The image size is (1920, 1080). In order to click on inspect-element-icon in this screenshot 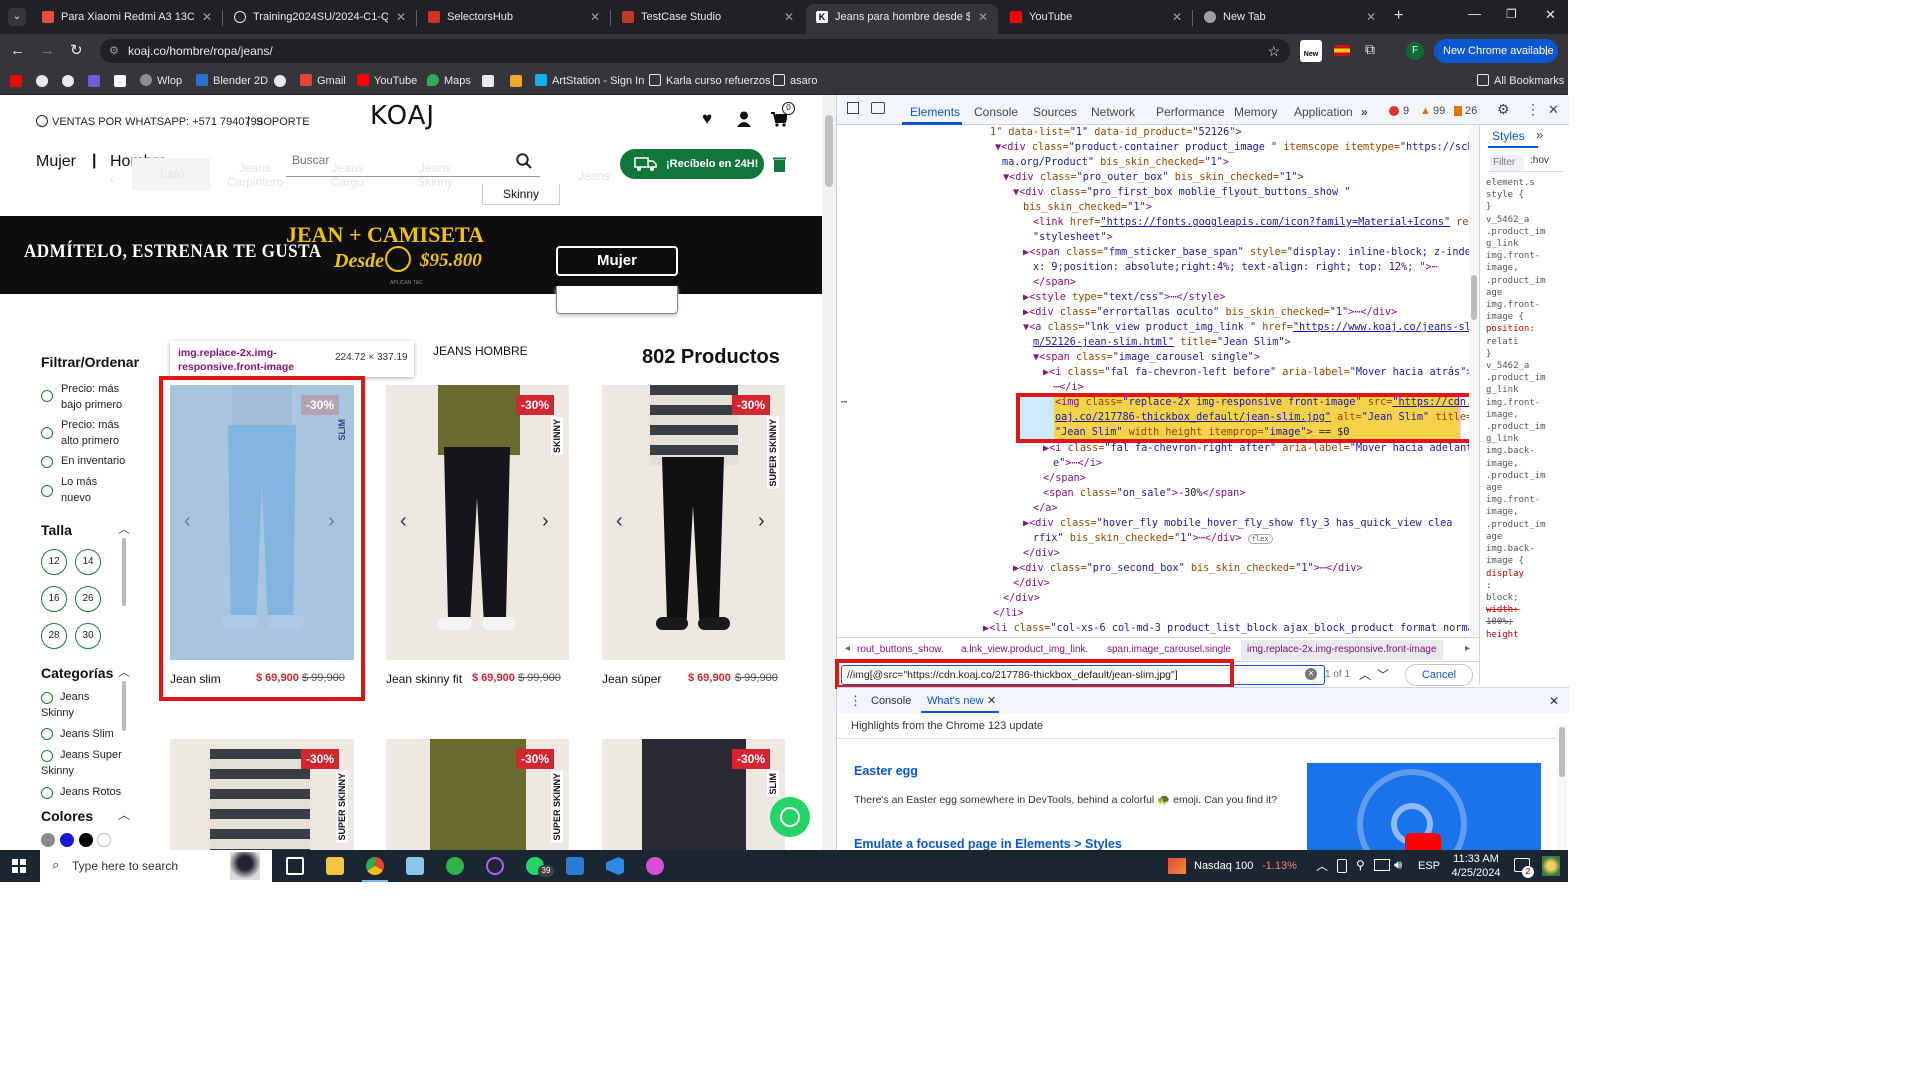, I will do `click(853, 108)`.